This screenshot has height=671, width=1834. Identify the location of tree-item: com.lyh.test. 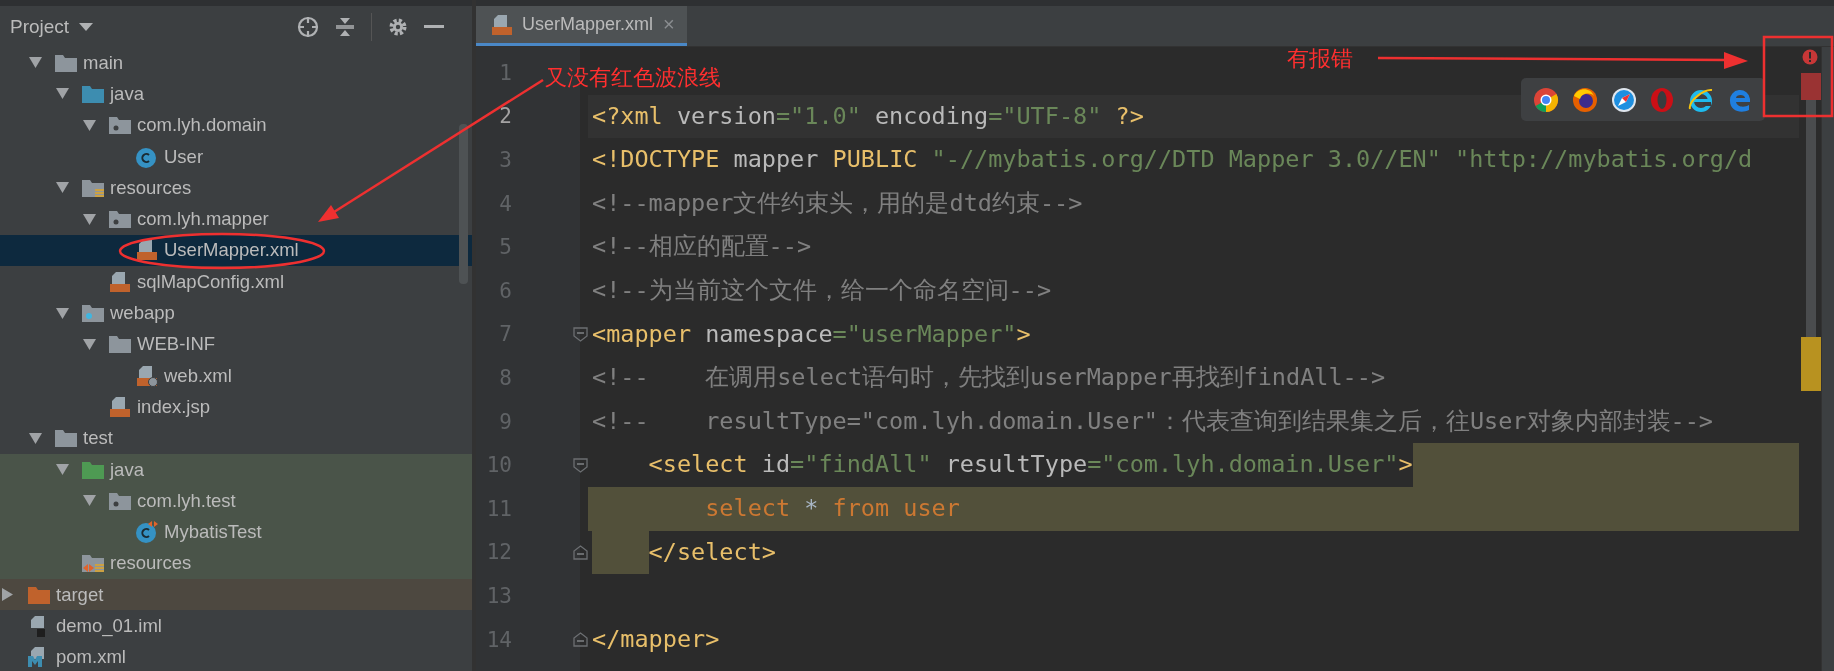
(236, 501).